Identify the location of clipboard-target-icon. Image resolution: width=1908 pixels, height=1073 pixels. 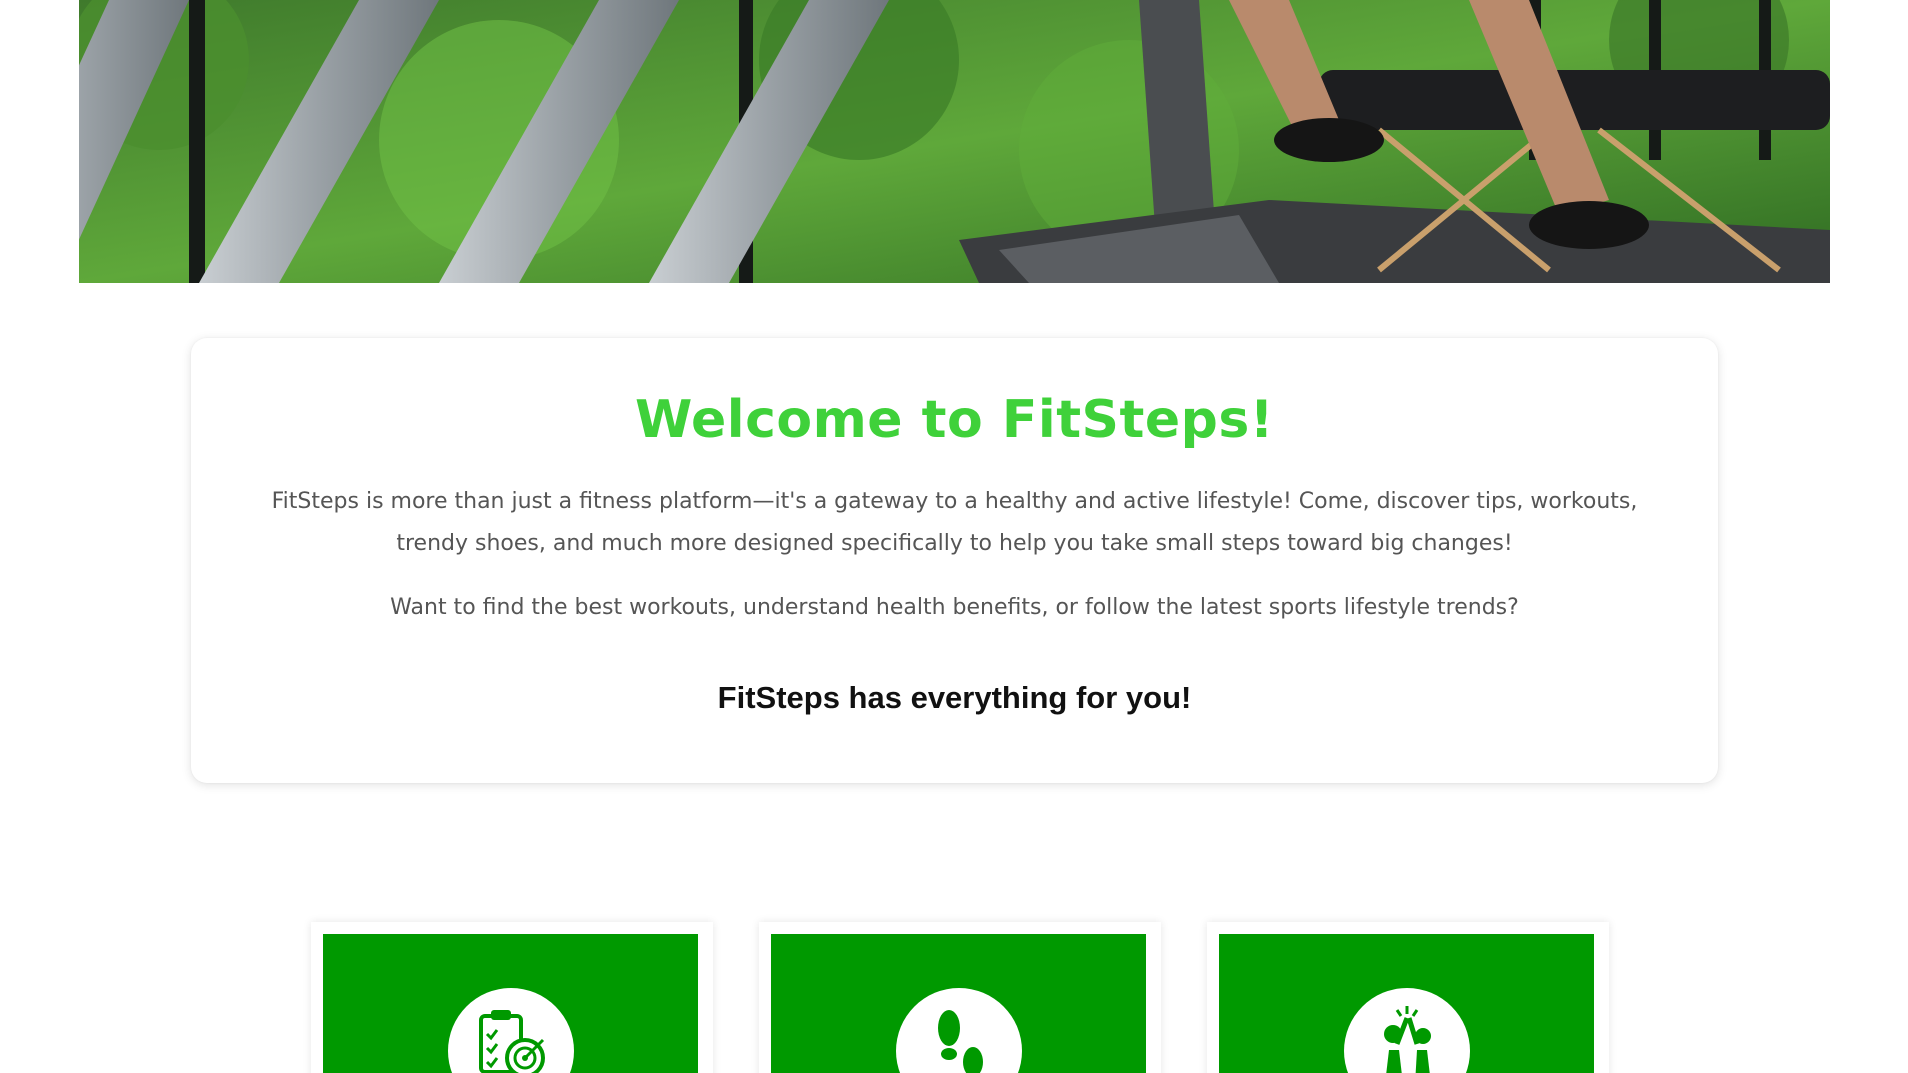
(511, 1041).